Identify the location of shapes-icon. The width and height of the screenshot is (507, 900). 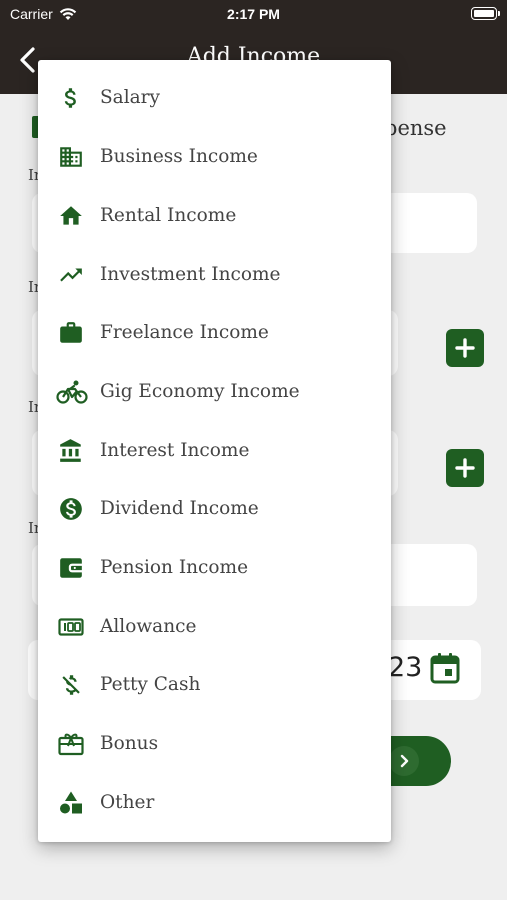
(71, 803).